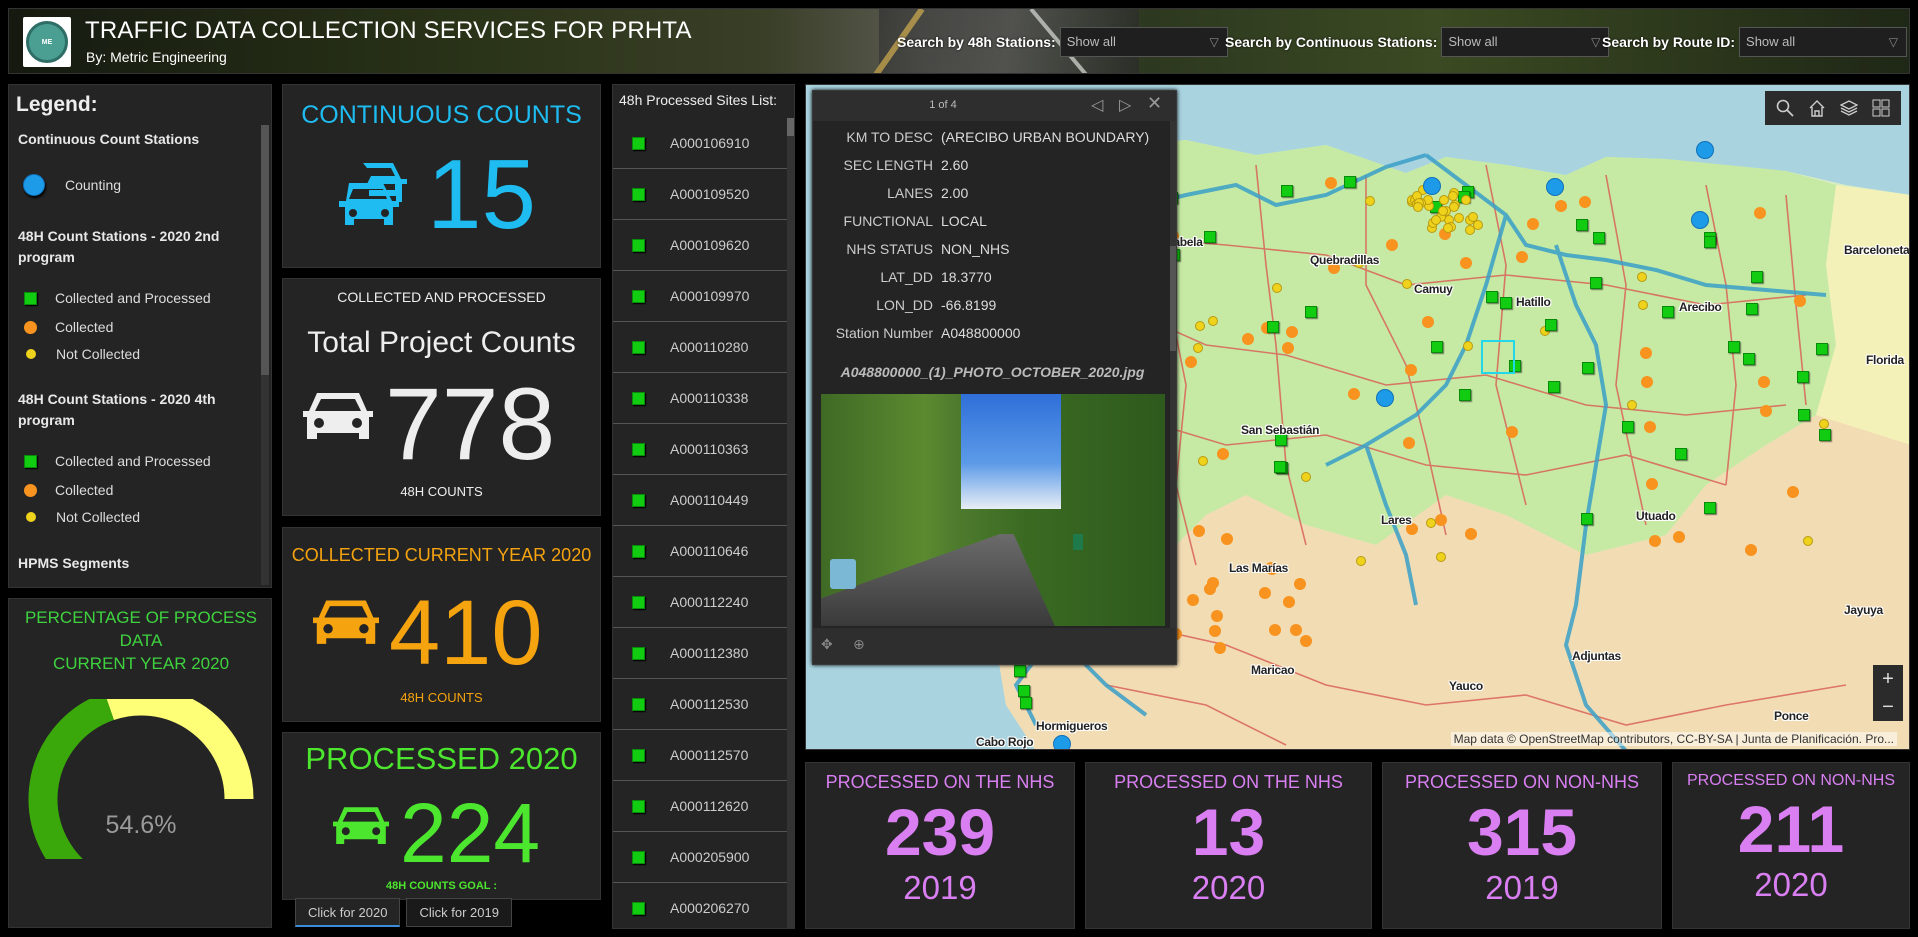  I want to click on site-list-item: A000112530, so click(700, 704).